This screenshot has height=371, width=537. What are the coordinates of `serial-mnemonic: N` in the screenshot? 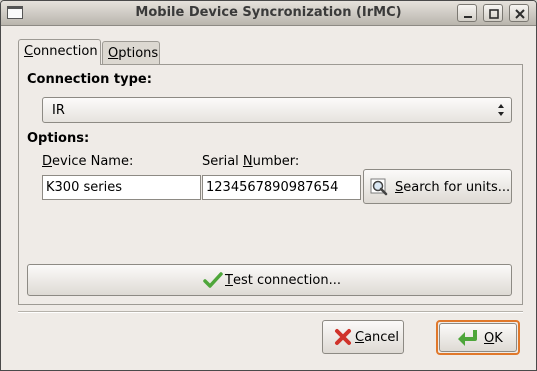 It's located at (247, 161).